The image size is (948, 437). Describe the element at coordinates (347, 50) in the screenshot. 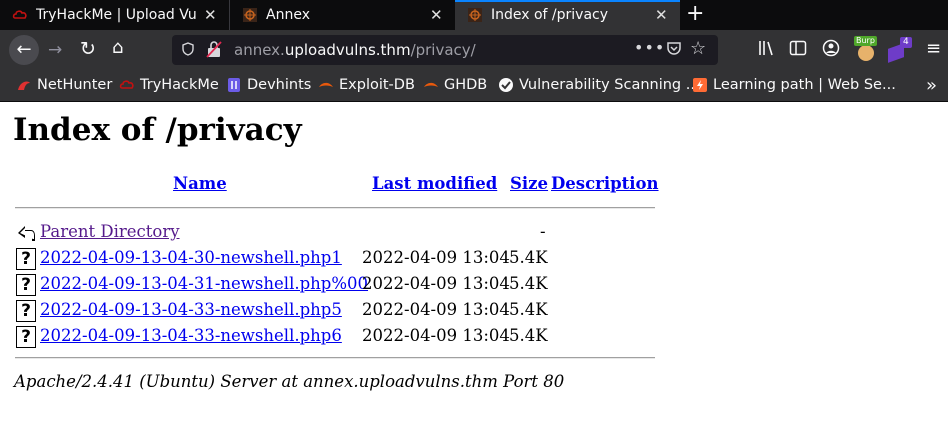

I see `url-host: uploadvulns.thm` at that location.